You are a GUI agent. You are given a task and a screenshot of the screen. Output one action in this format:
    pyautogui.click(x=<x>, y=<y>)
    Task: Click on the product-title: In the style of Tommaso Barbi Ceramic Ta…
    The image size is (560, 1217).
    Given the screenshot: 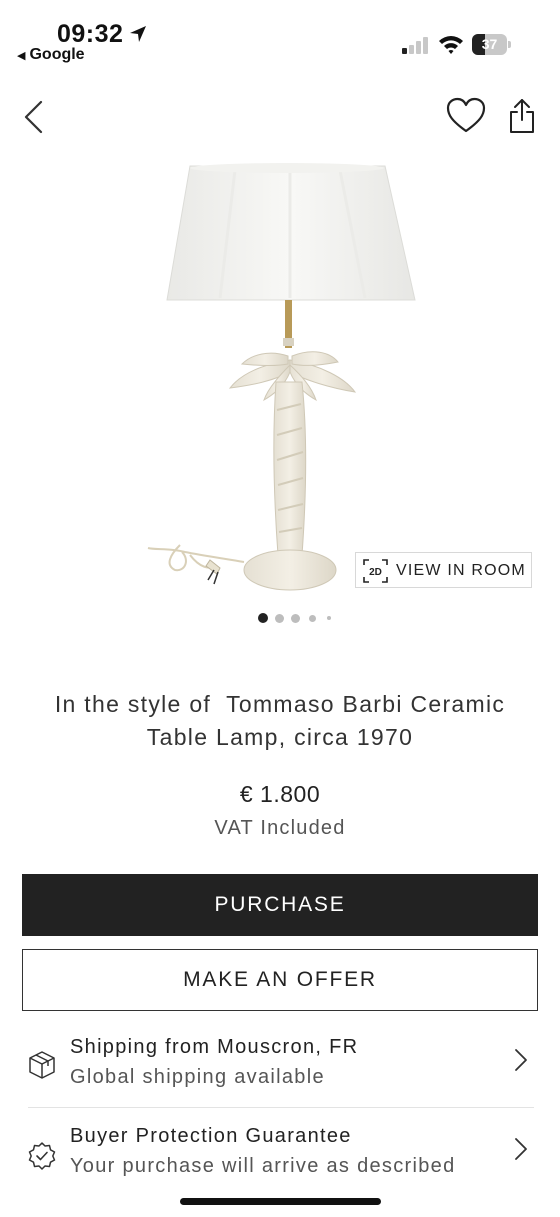 What is the action you would take?
    pyautogui.click(x=280, y=721)
    